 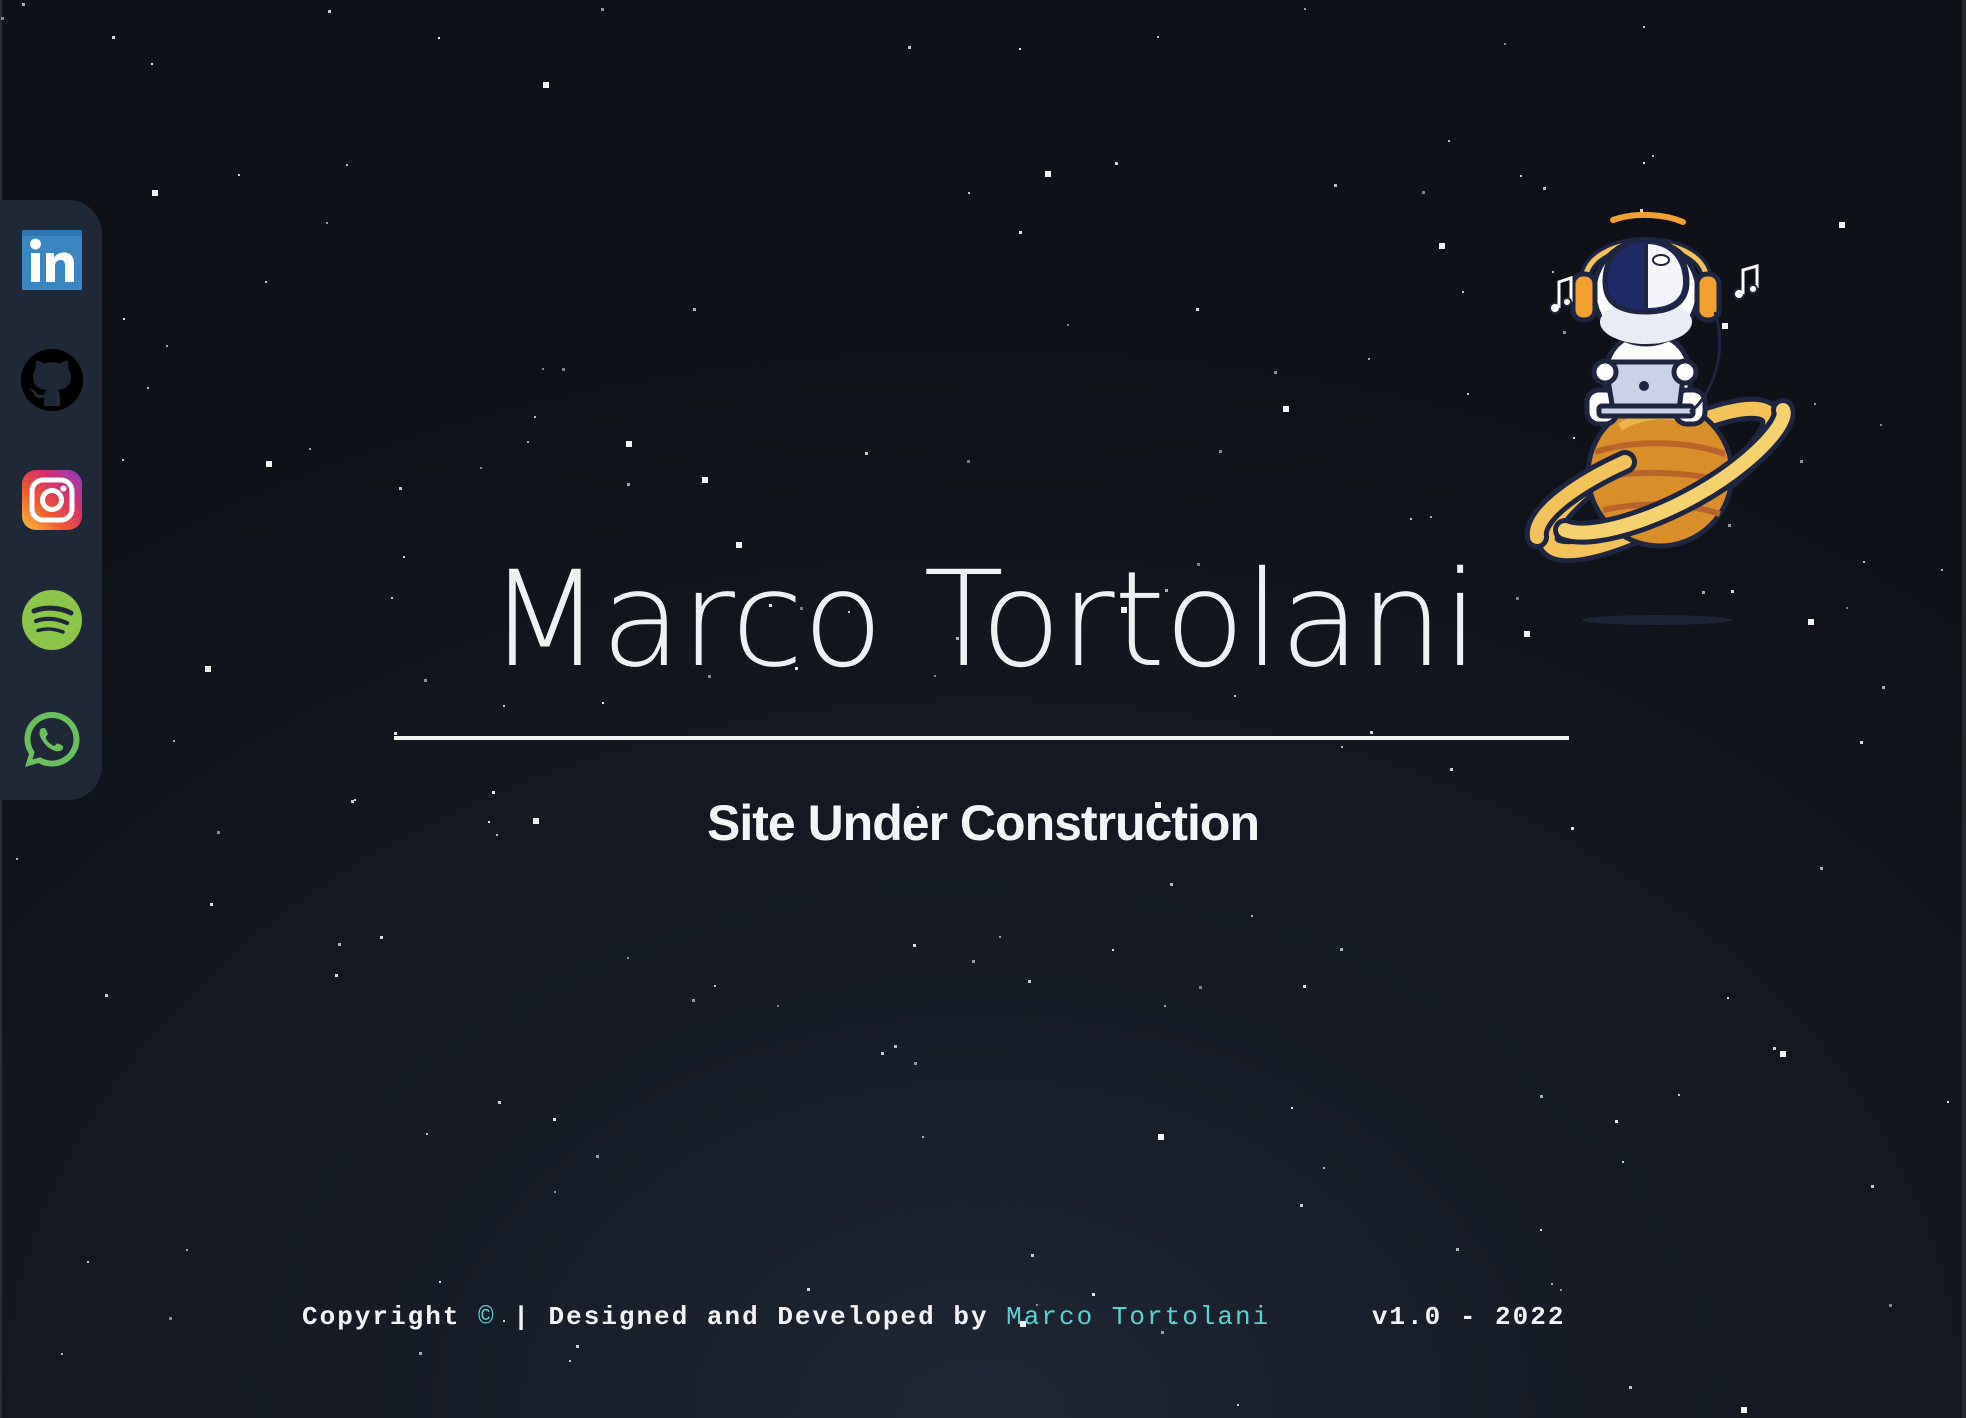 What do you see at coordinates (983, 823) in the screenshot?
I see `page-subtitle: Site Under Construction` at bounding box center [983, 823].